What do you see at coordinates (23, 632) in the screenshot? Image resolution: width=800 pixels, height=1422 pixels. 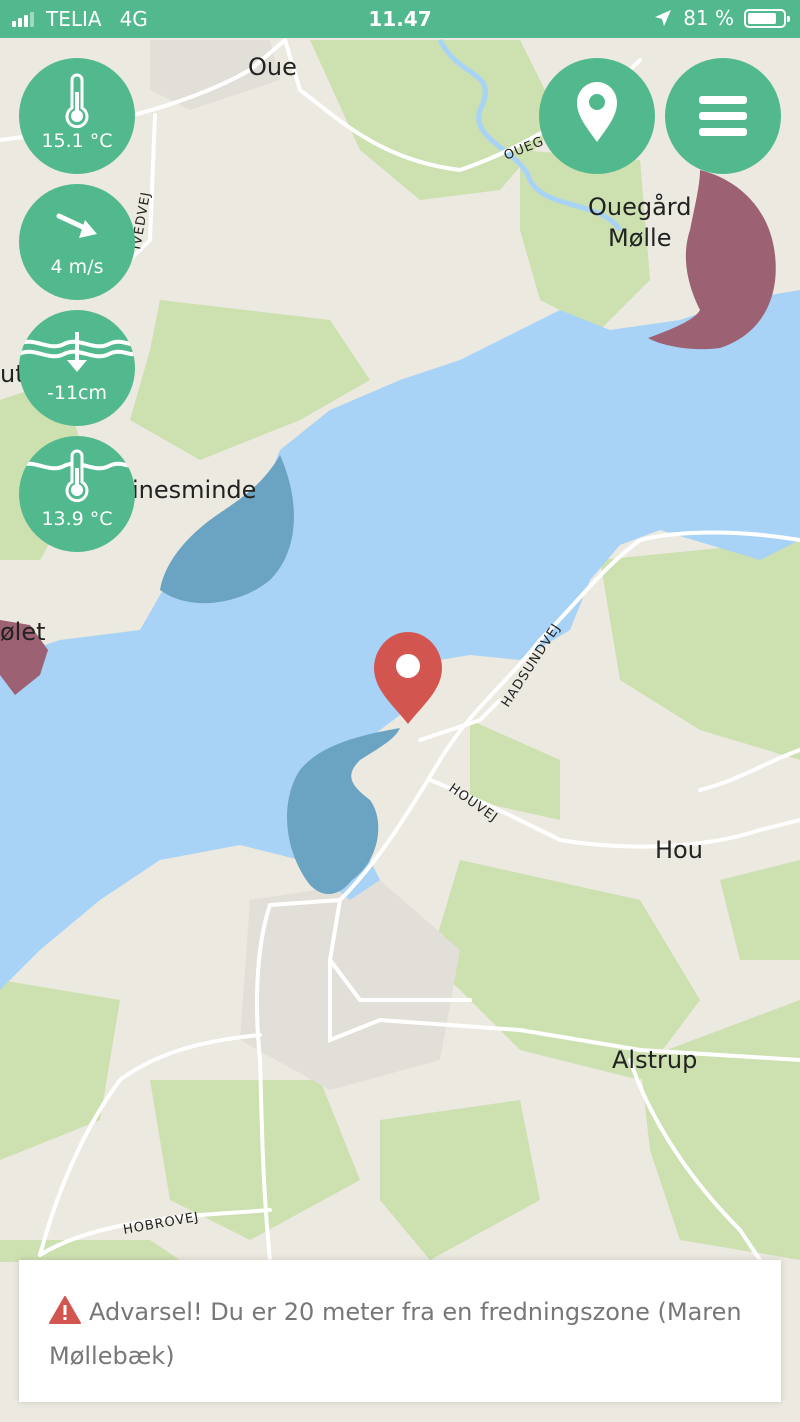 I see `place-label-partial-olet: ølet` at bounding box center [23, 632].